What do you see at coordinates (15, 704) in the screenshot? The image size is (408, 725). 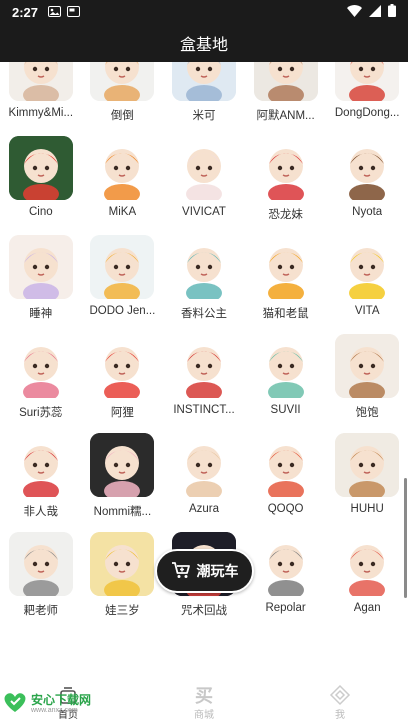 I see `heart-logo-icon` at bounding box center [15, 704].